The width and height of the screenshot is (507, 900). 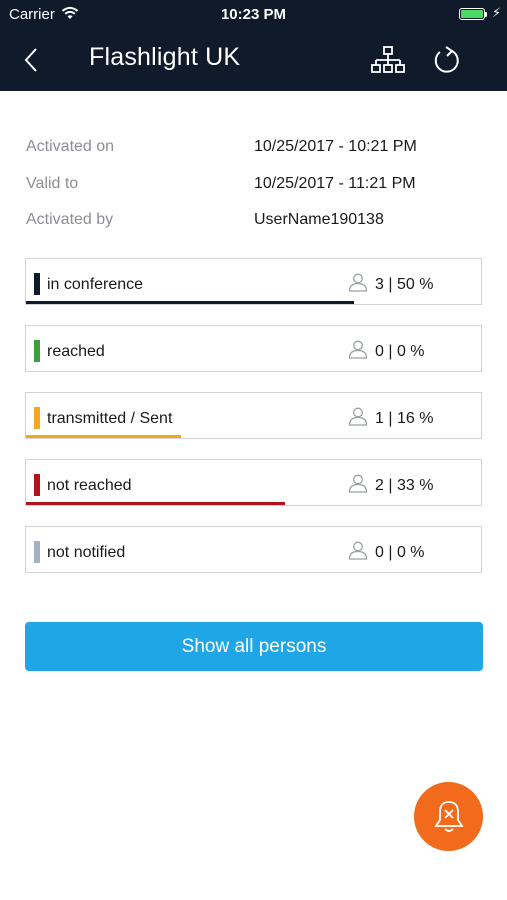 What do you see at coordinates (253, 482) in the screenshot?
I see `status-row-not-reached: not reached 2 | 33 %` at bounding box center [253, 482].